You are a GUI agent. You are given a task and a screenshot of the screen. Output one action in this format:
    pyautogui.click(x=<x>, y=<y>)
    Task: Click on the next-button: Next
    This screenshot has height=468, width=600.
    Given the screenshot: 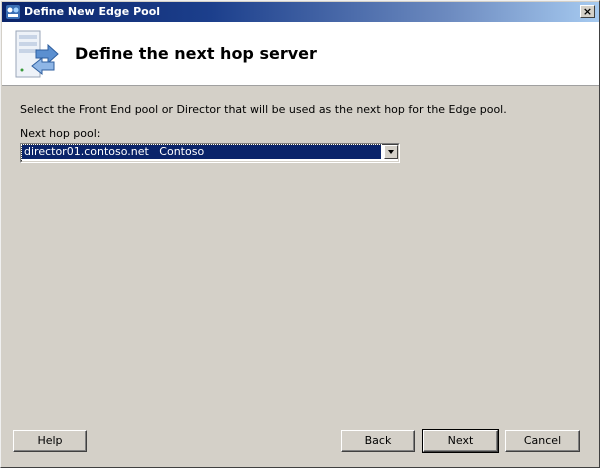 What is the action you would take?
    pyautogui.click(x=460, y=441)
    